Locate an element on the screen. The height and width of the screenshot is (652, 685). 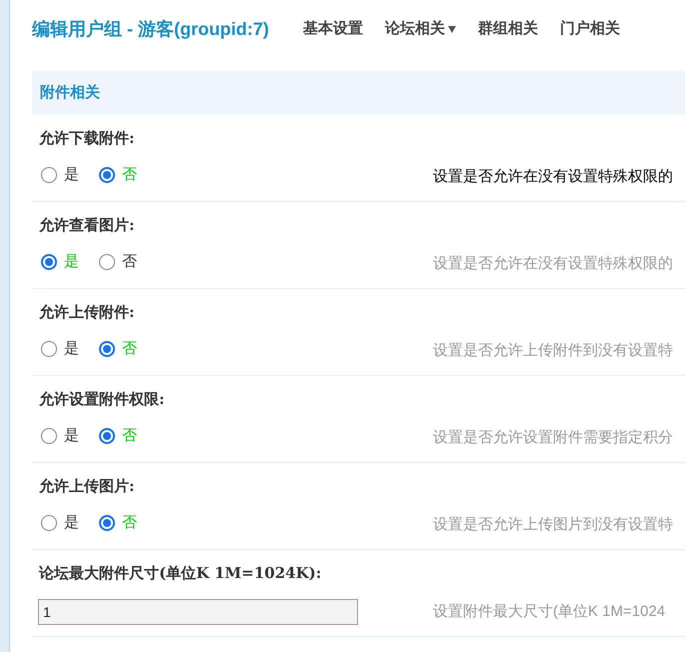
nav-tab: 论坛相关 is located at coordinates (420, 29).